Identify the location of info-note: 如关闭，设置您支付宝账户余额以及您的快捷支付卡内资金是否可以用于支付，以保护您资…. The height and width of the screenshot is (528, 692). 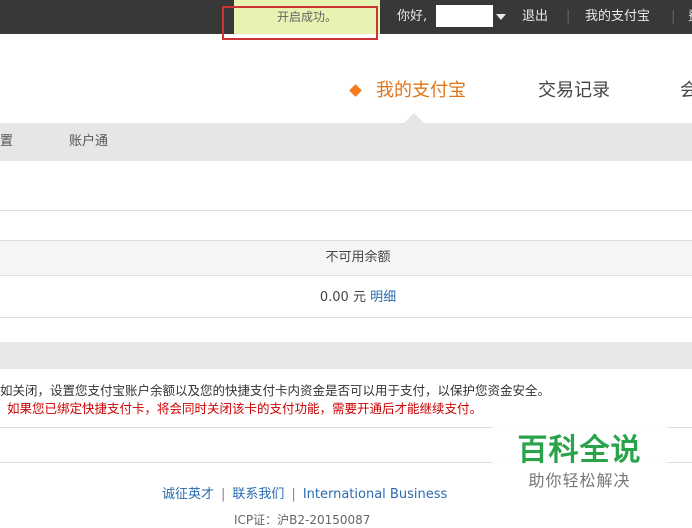
(275, 390).